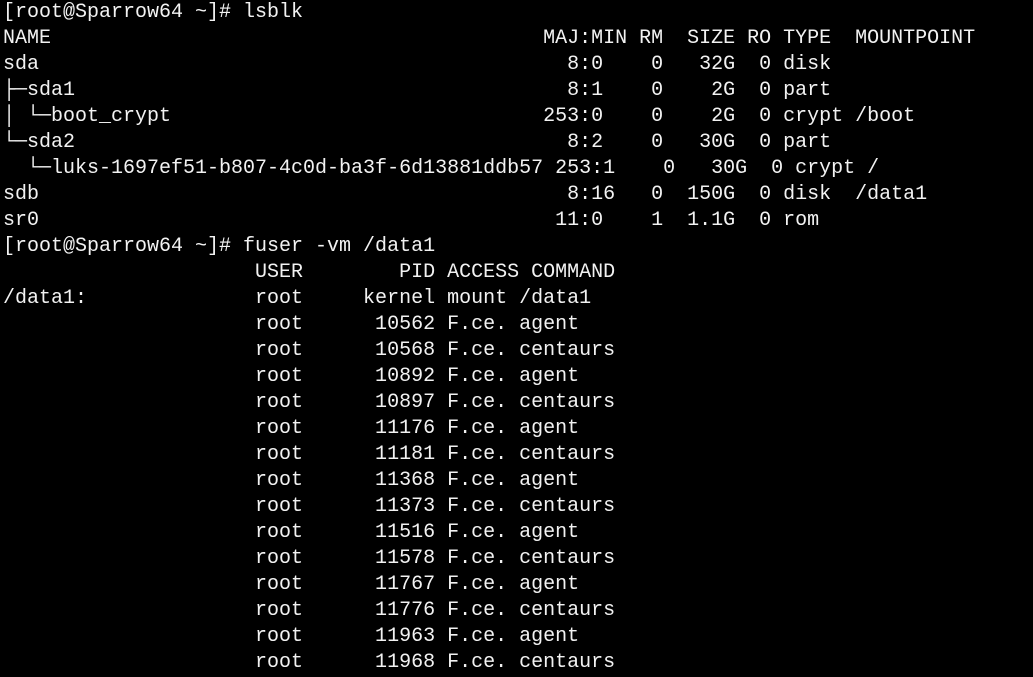 The width and height of the screenshot is (1033, 677). Describe the element at coordinates (219, 246) in the screenshot. I see `prompt-line-fuser: [root@Sparrow64 ~]# fuser -vm /data1` at that location.